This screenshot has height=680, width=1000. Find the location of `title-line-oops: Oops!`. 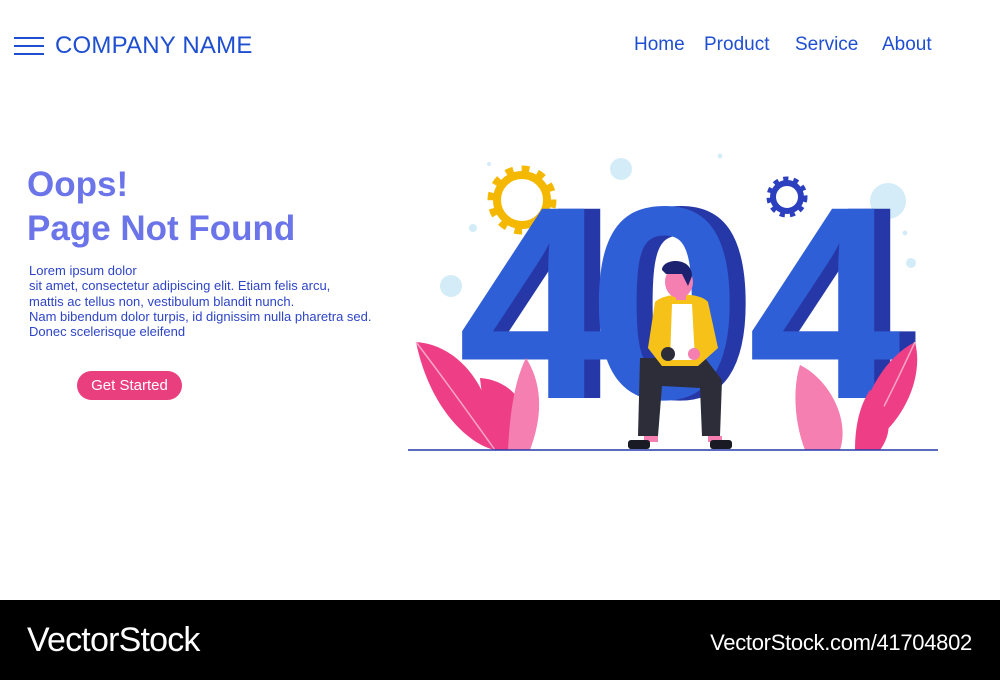

title-line-oops: Oops! is located at coordinates (78, 184).